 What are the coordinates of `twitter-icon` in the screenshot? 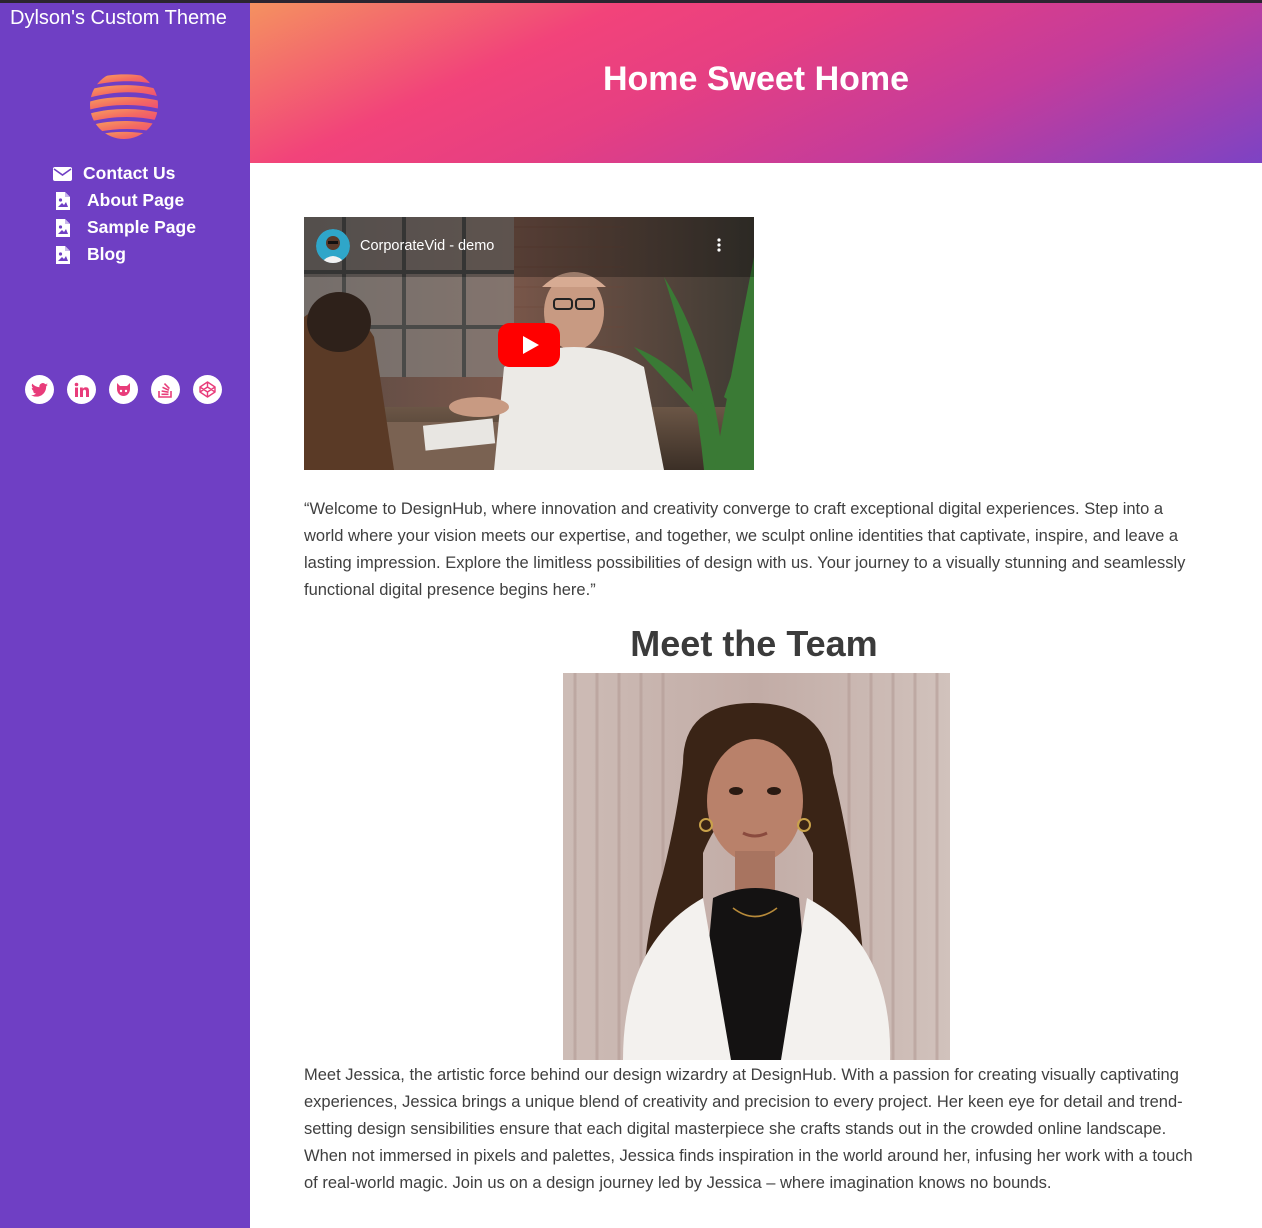 It's located at (39, 389).